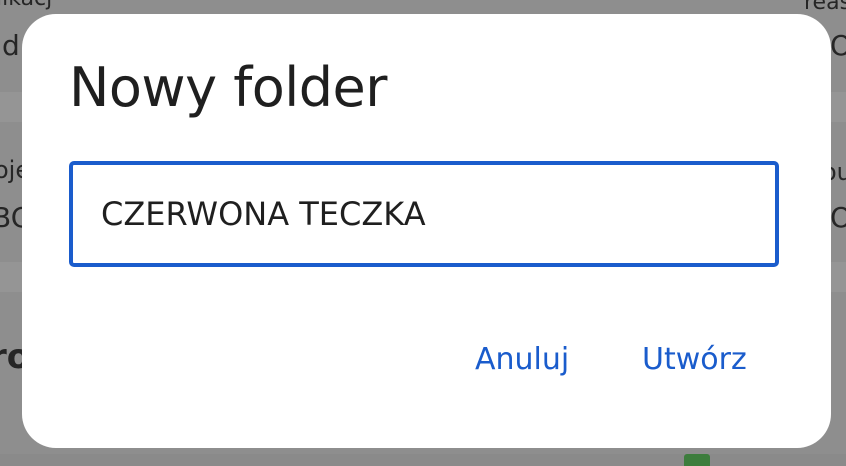 Image resolution: width=846 pixels, height=466 pixels. I want to click on background-bottom-edge, so click(423, 460).